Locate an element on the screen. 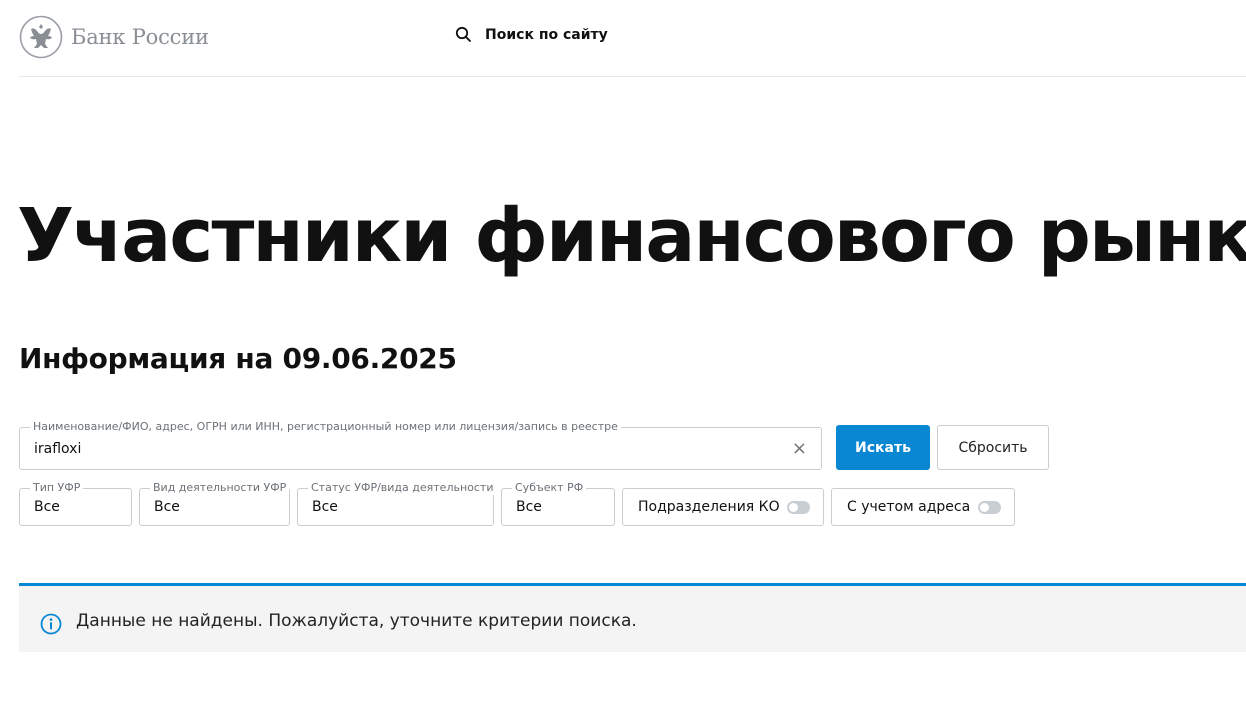 The width and height of the screenshot is (1246, 712). site-search-label: Поиск по сайту is located at coordinates (546, 34).